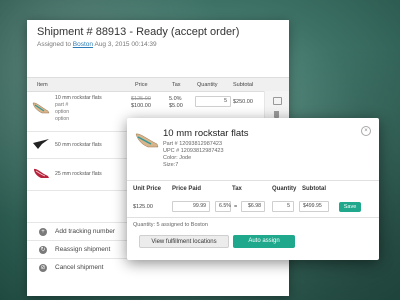 The image size is (400, 300). What do you see at coordinates (42, 85) in the screenshot?
I see `col-item: Item` at bounding box center [42, 85].